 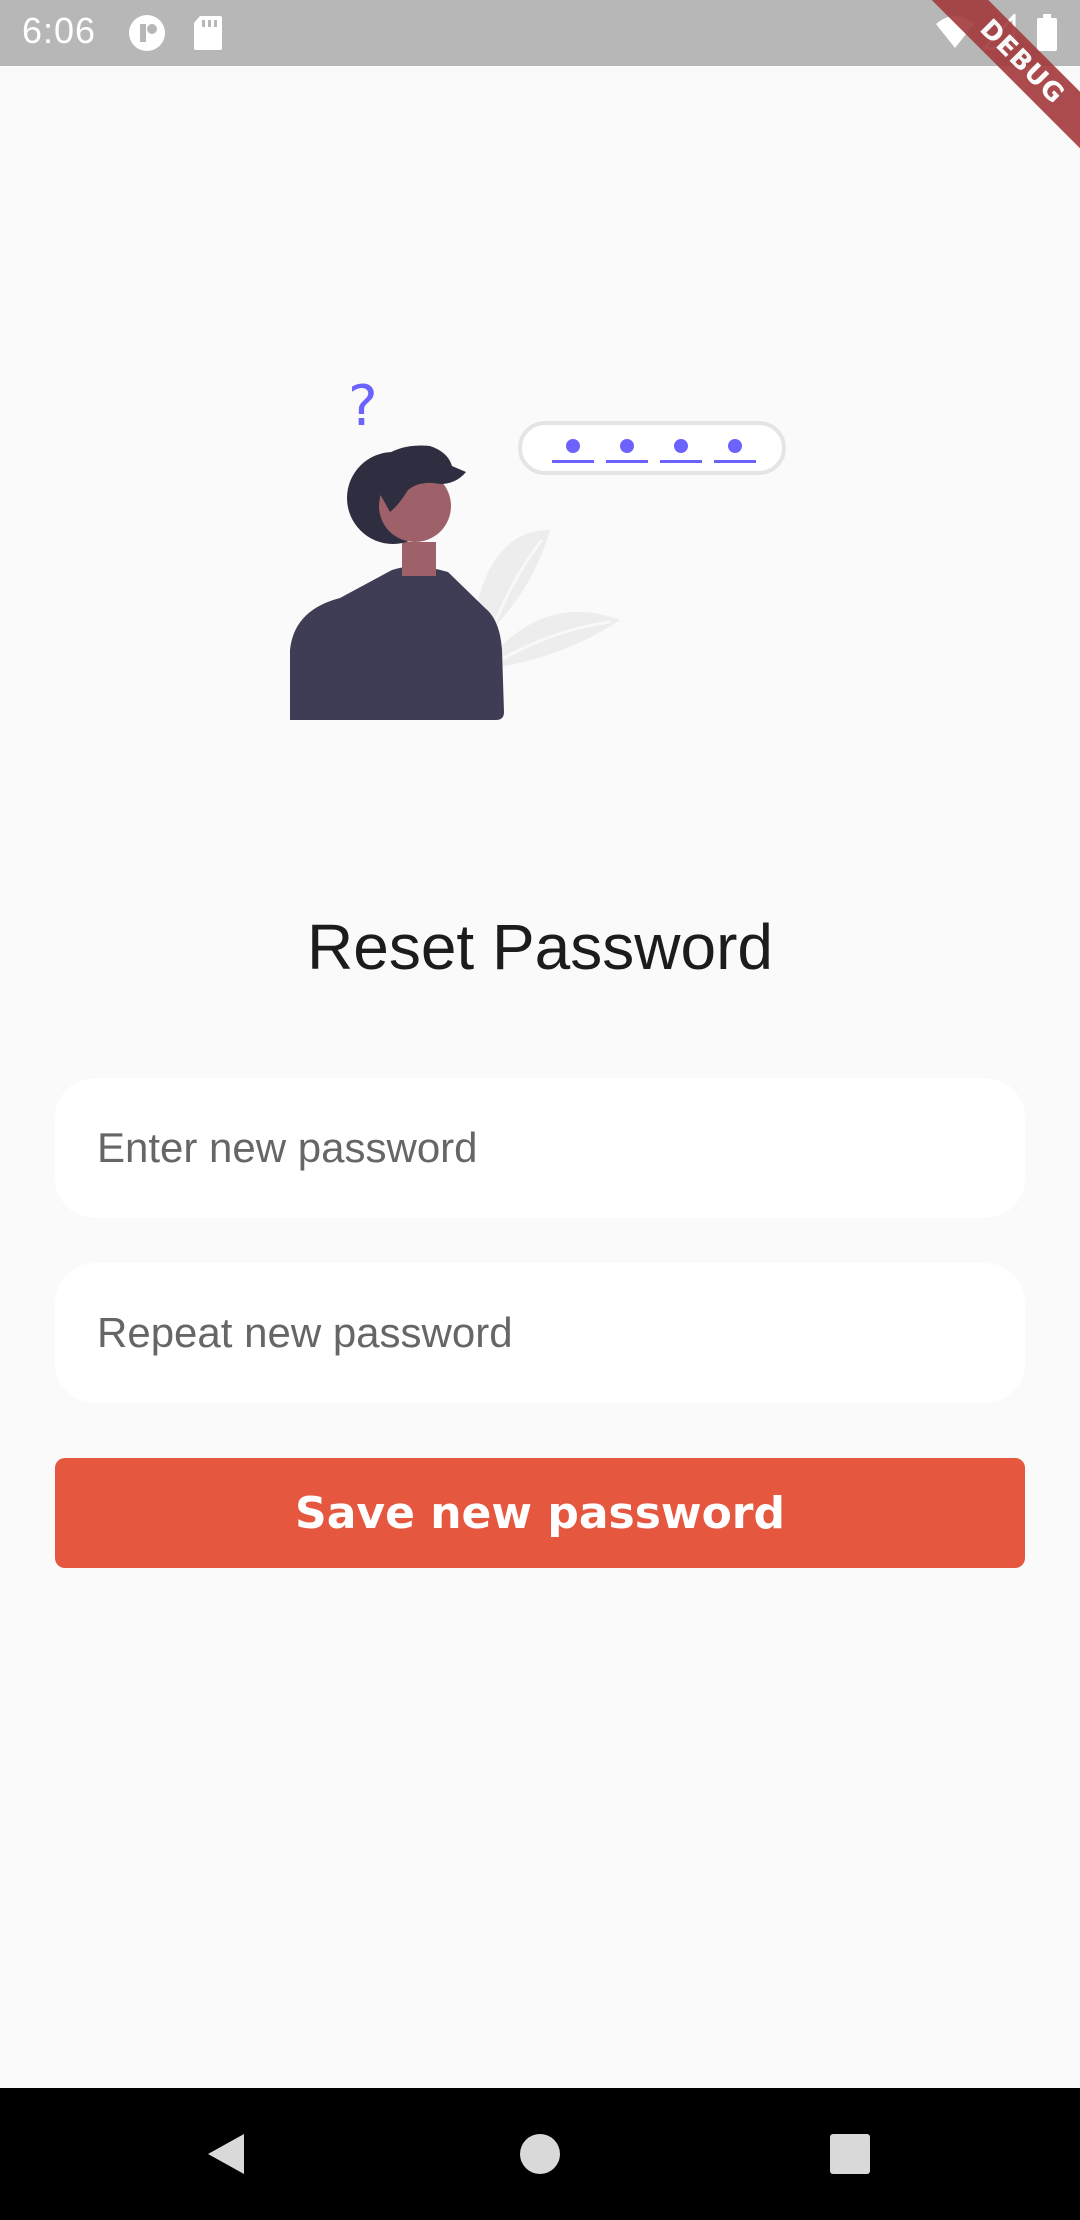 I want to click on debug-label: DEBUG, so click(x=1001, y=80).